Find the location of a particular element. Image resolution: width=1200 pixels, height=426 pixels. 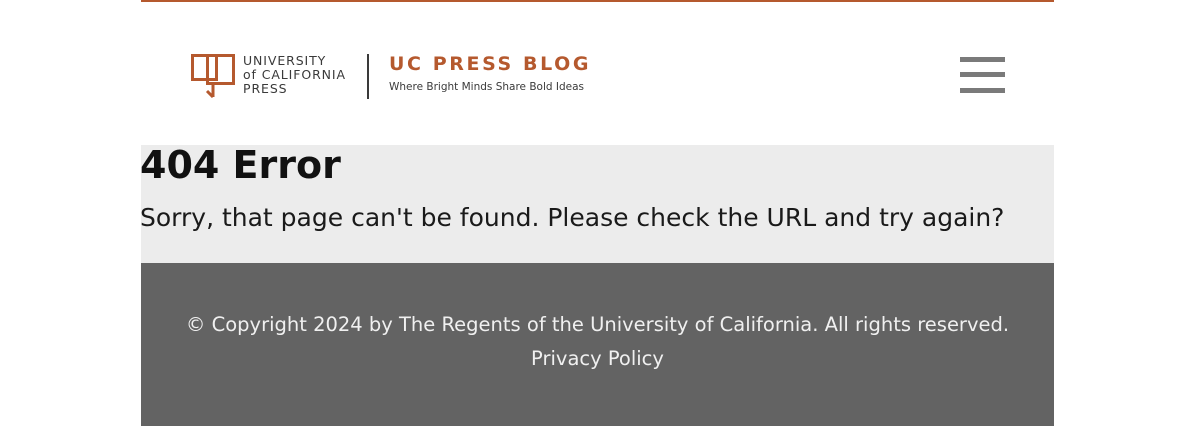

uc-press-logo-icon is located at coordinates (213, 76).